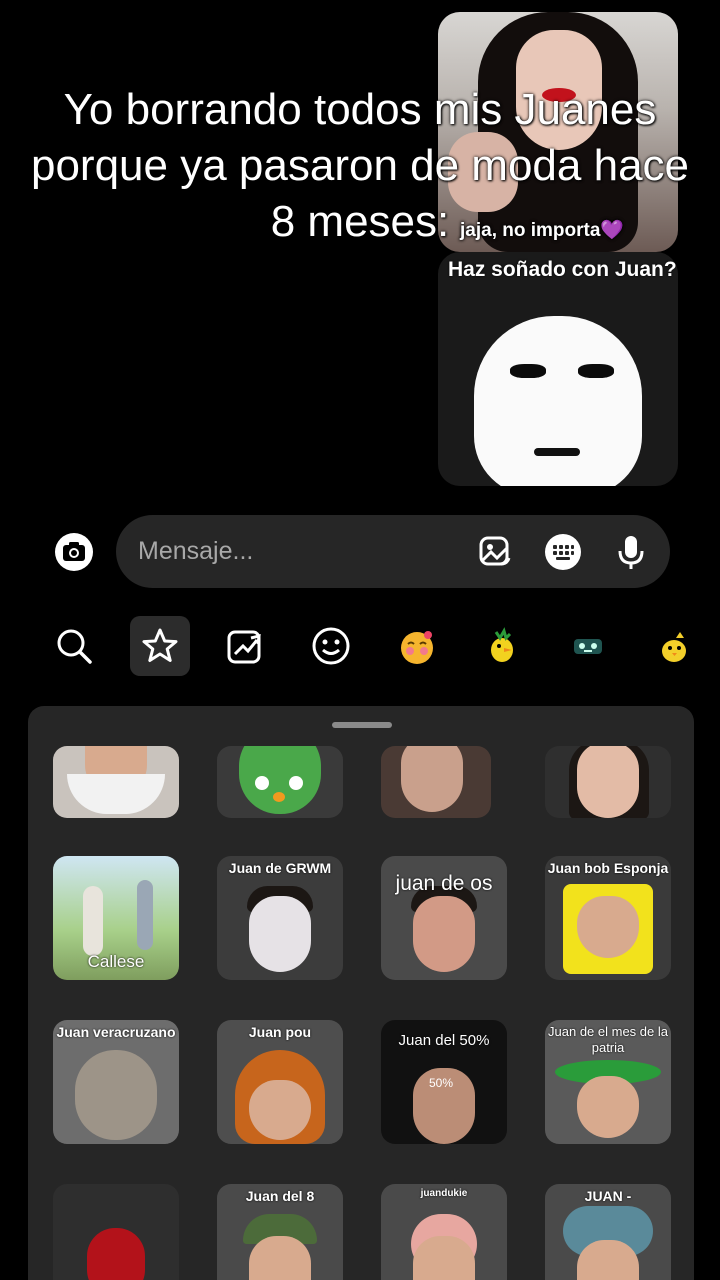 This screenshot has height=1280, width=720. Describe the element at coordinates (608, 1039) in the screenshot. I see `sticker-label: Juan de el mes de la patria` at that location.